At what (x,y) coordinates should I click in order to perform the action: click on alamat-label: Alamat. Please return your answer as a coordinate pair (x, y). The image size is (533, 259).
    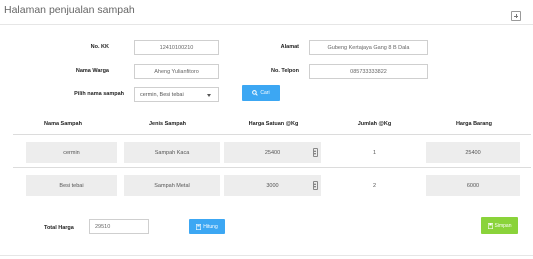
    Looking at the image, I should click on (289, 47).